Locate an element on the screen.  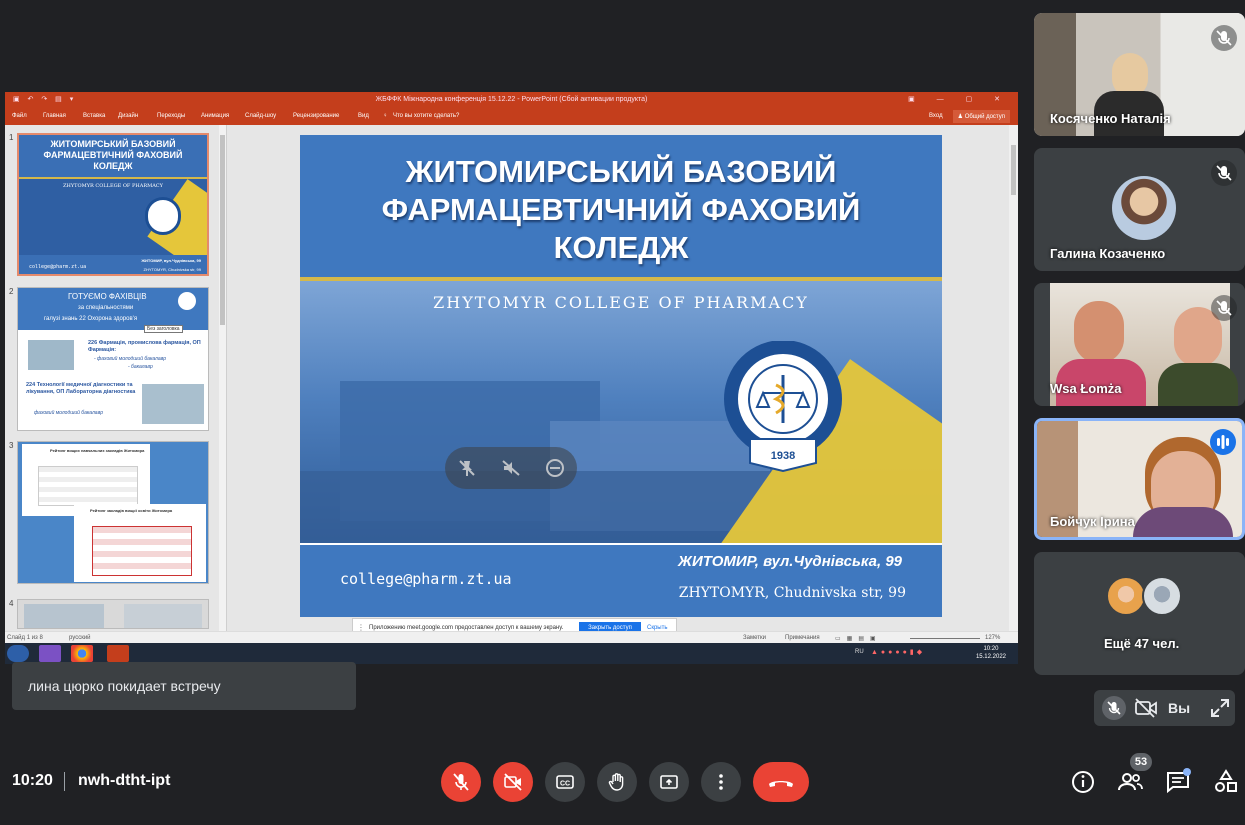
more-options-button is located at coordinates (721, 782).